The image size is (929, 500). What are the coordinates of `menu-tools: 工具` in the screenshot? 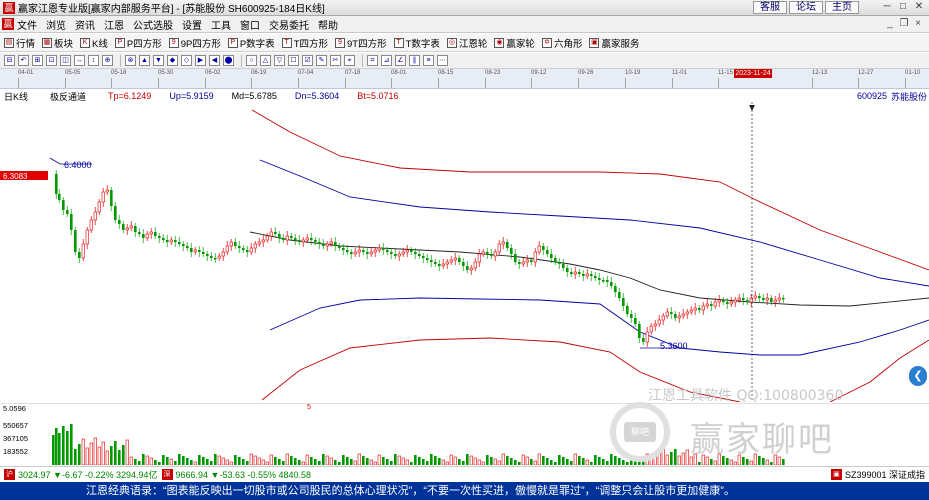 It's located at (221, 24).